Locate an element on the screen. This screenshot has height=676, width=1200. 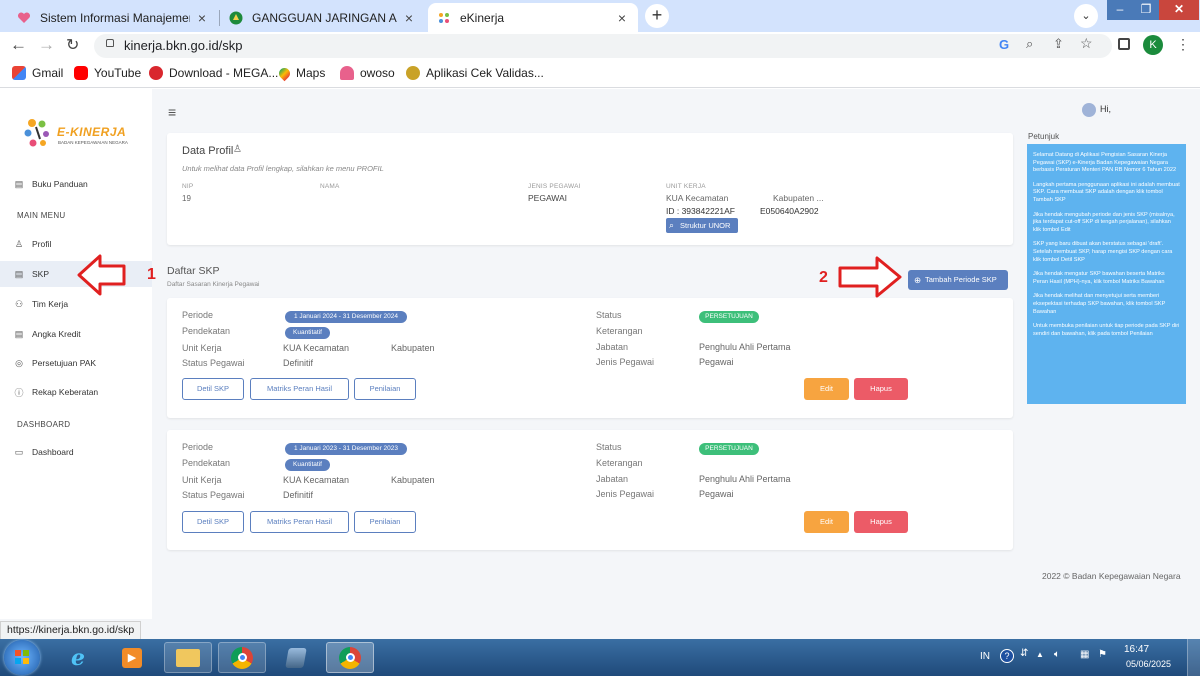
help-icon: ? is located at coordinates (1007, 656).